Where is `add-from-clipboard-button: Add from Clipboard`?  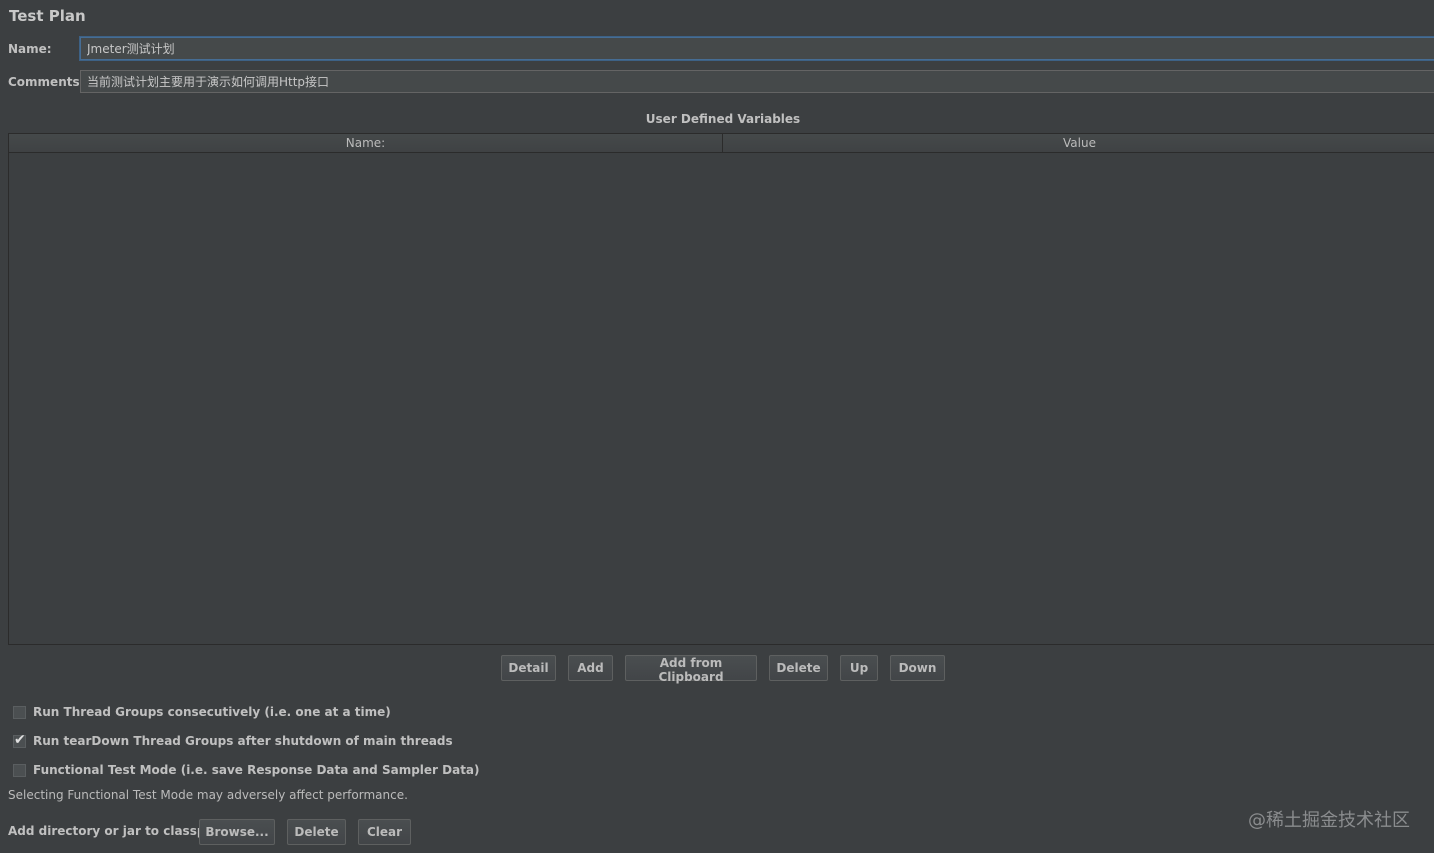 add-from-clipboard-button: Add from Clipboard is located at coordinates (691, 669).